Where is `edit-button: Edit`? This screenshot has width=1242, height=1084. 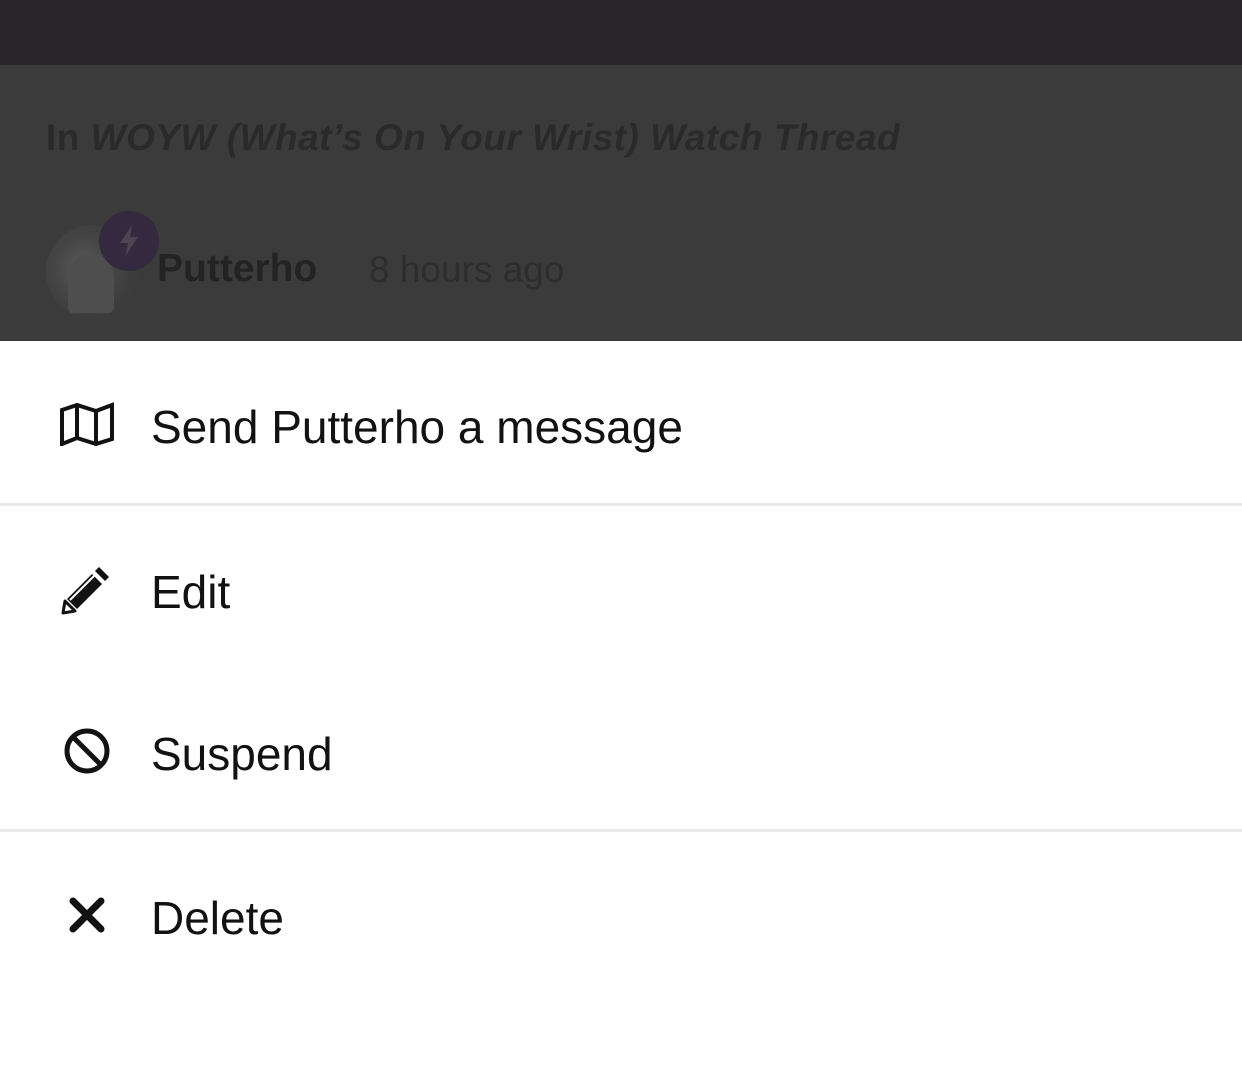 edit-button: Edit is located at coordinates (621, 588).